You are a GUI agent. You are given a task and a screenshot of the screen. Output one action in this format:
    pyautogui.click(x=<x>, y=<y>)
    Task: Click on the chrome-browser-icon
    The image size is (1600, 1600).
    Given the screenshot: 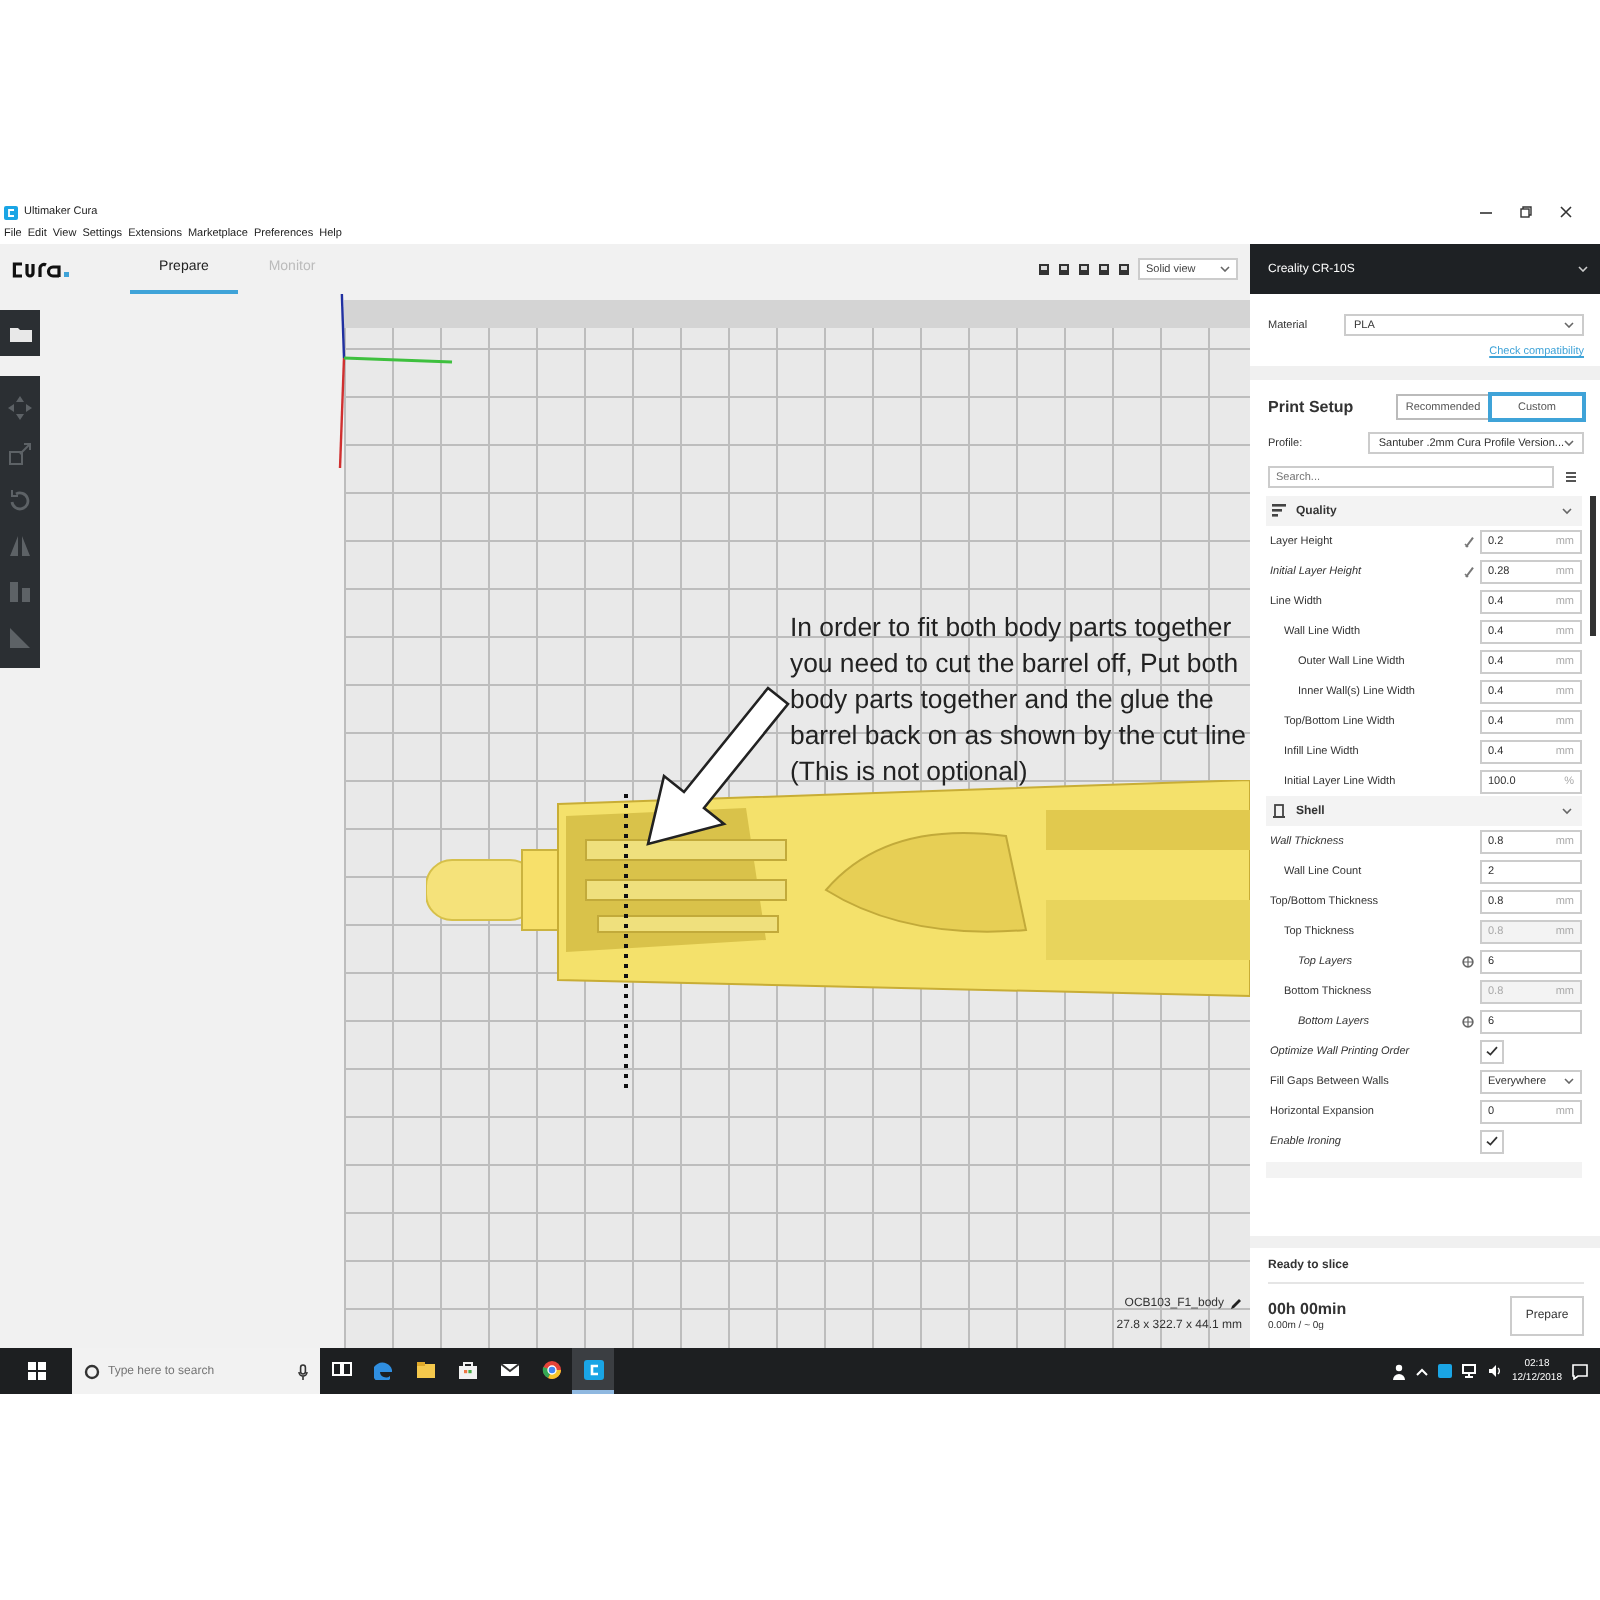 What is the action you would take?
    pyautogui.click(x=551, y=1369)
    